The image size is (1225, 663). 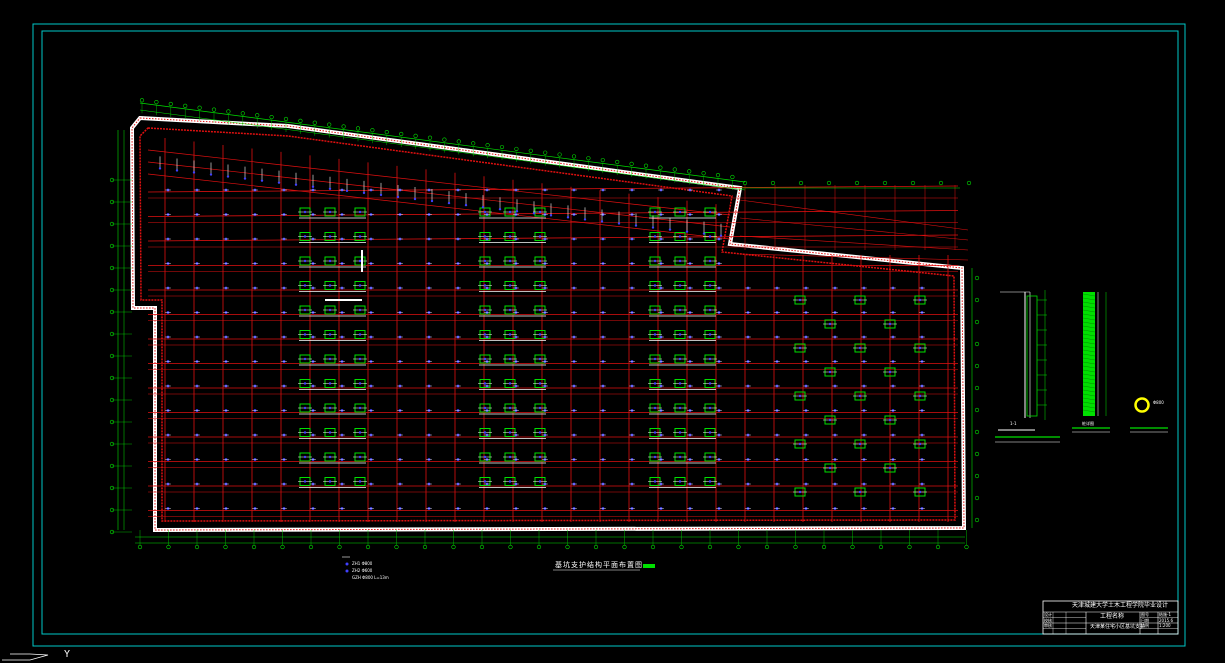 I want to click on pile-detail-label: 桩详图, so click(x=1088, y=423).